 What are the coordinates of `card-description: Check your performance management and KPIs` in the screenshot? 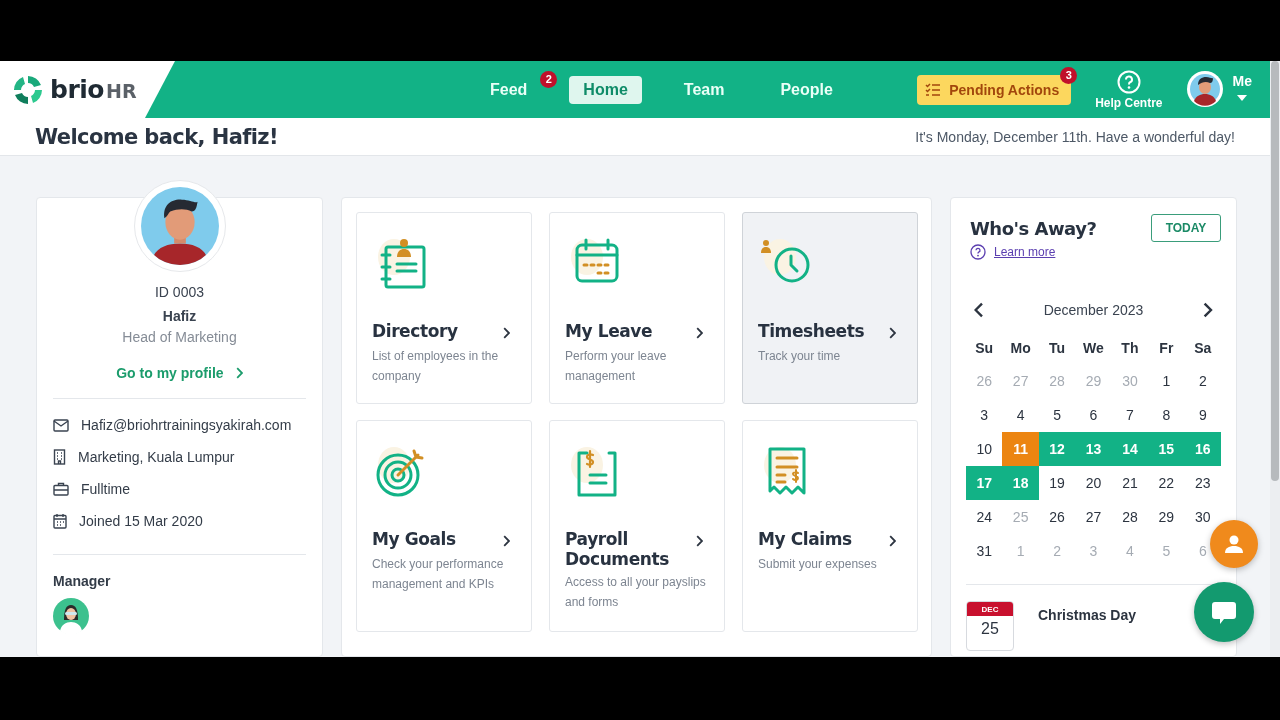 It's located at (438, 574).